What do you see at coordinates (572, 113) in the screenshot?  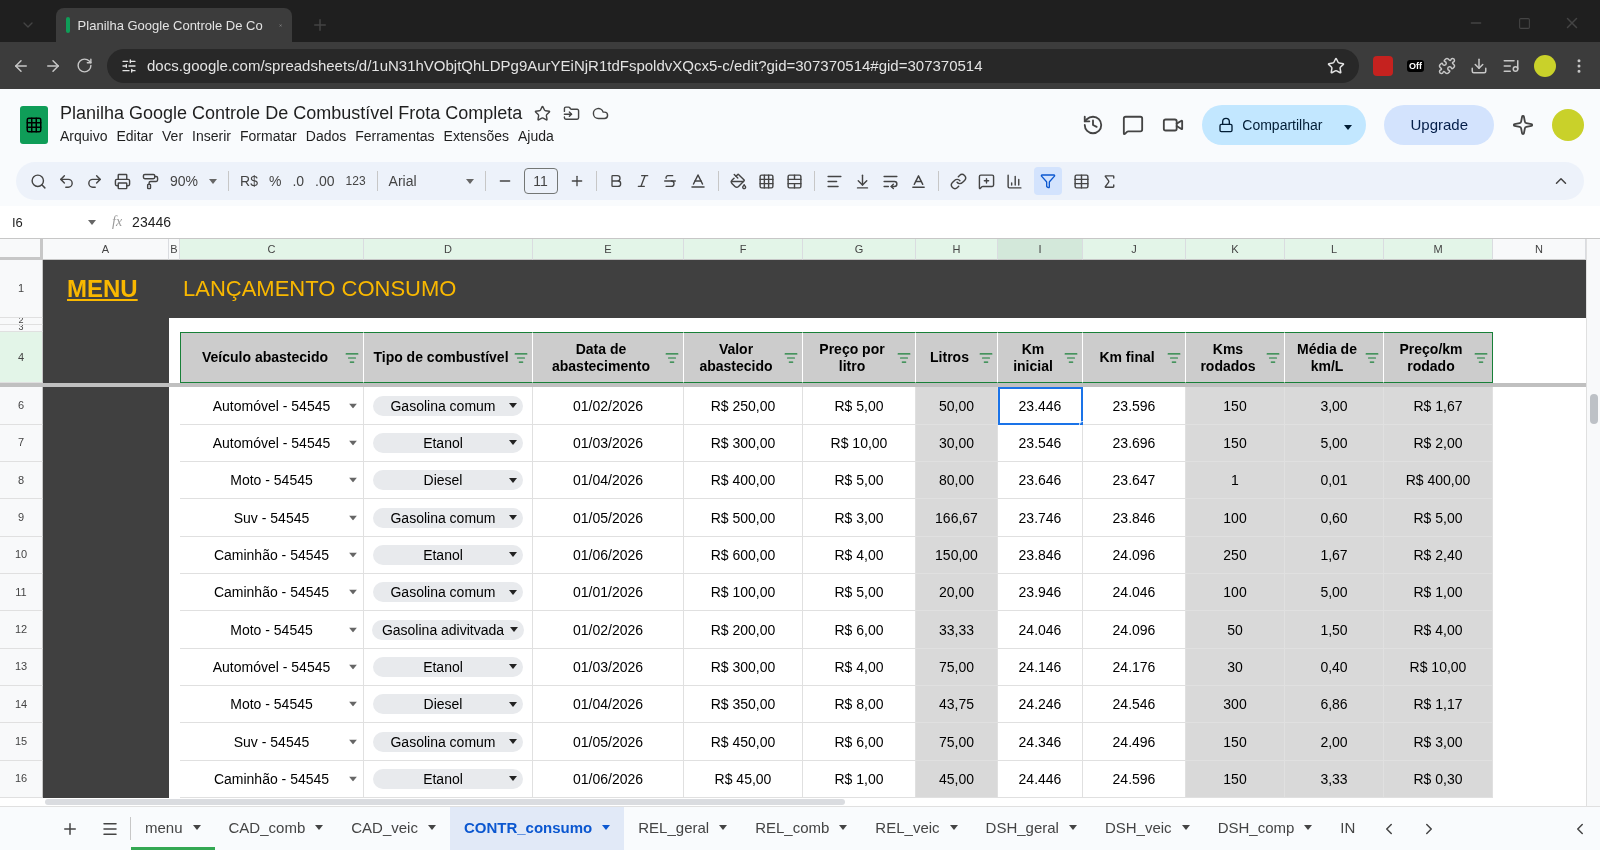 I see `move-folder-icon` at bounding box center [572, 113].